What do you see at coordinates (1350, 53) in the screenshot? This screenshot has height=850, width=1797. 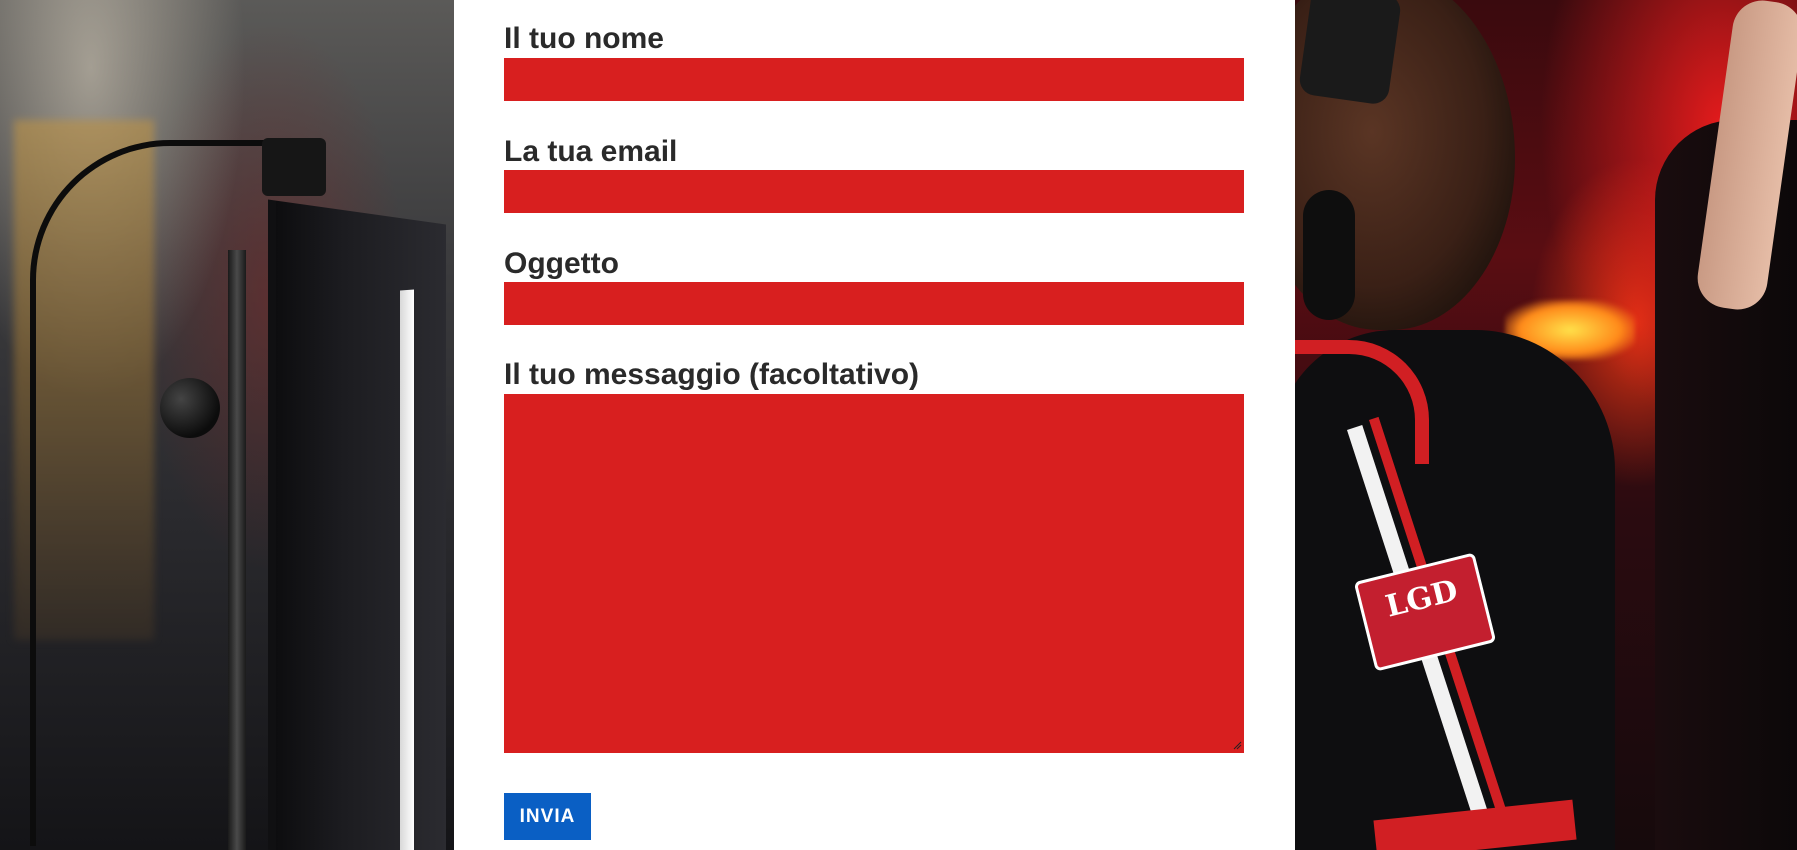 I see `photo-headset-band` at bounding box center [1350, 53].